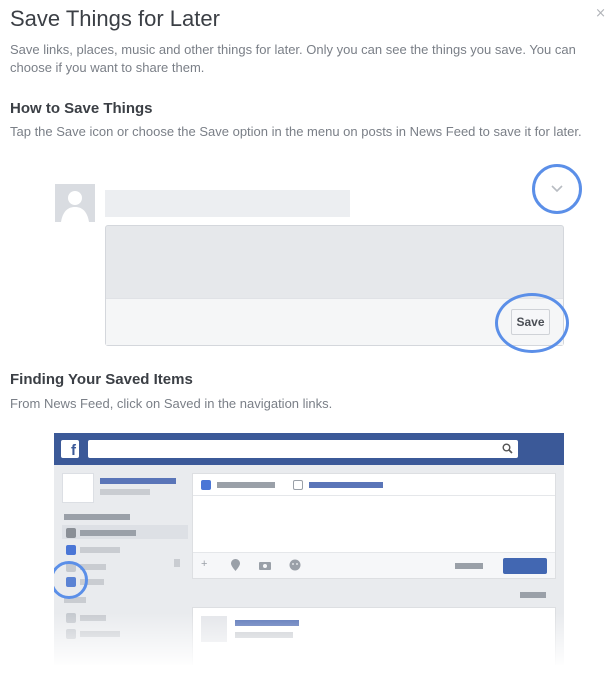  What do you see at coordinates (71, 533) in the screenshot?
I see `news-feed-icon` at bounding box center [71, 533].